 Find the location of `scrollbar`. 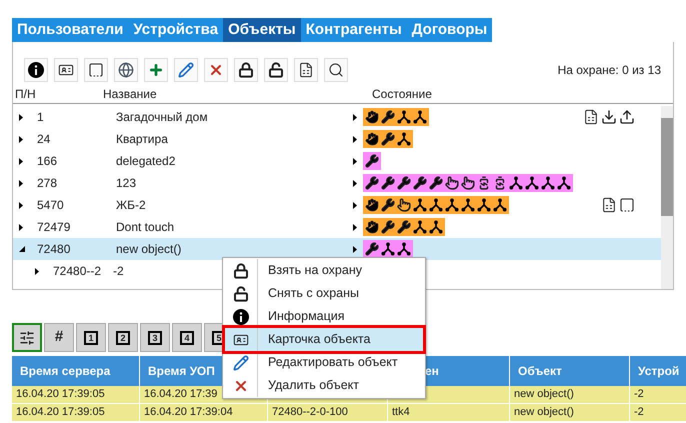

scrollbar is located at coordinates (667, 197).